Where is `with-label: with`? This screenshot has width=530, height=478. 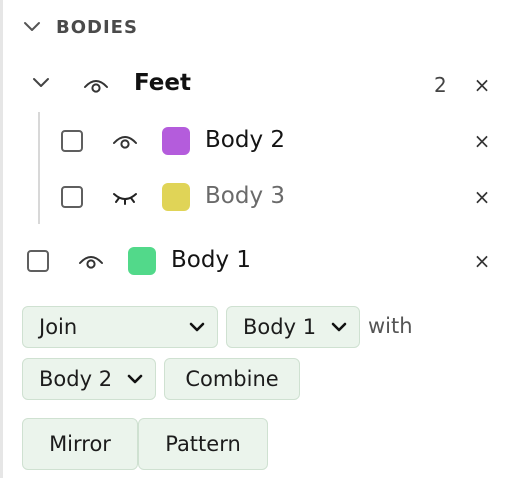 with-label: with is located at coordinates (390, 326).